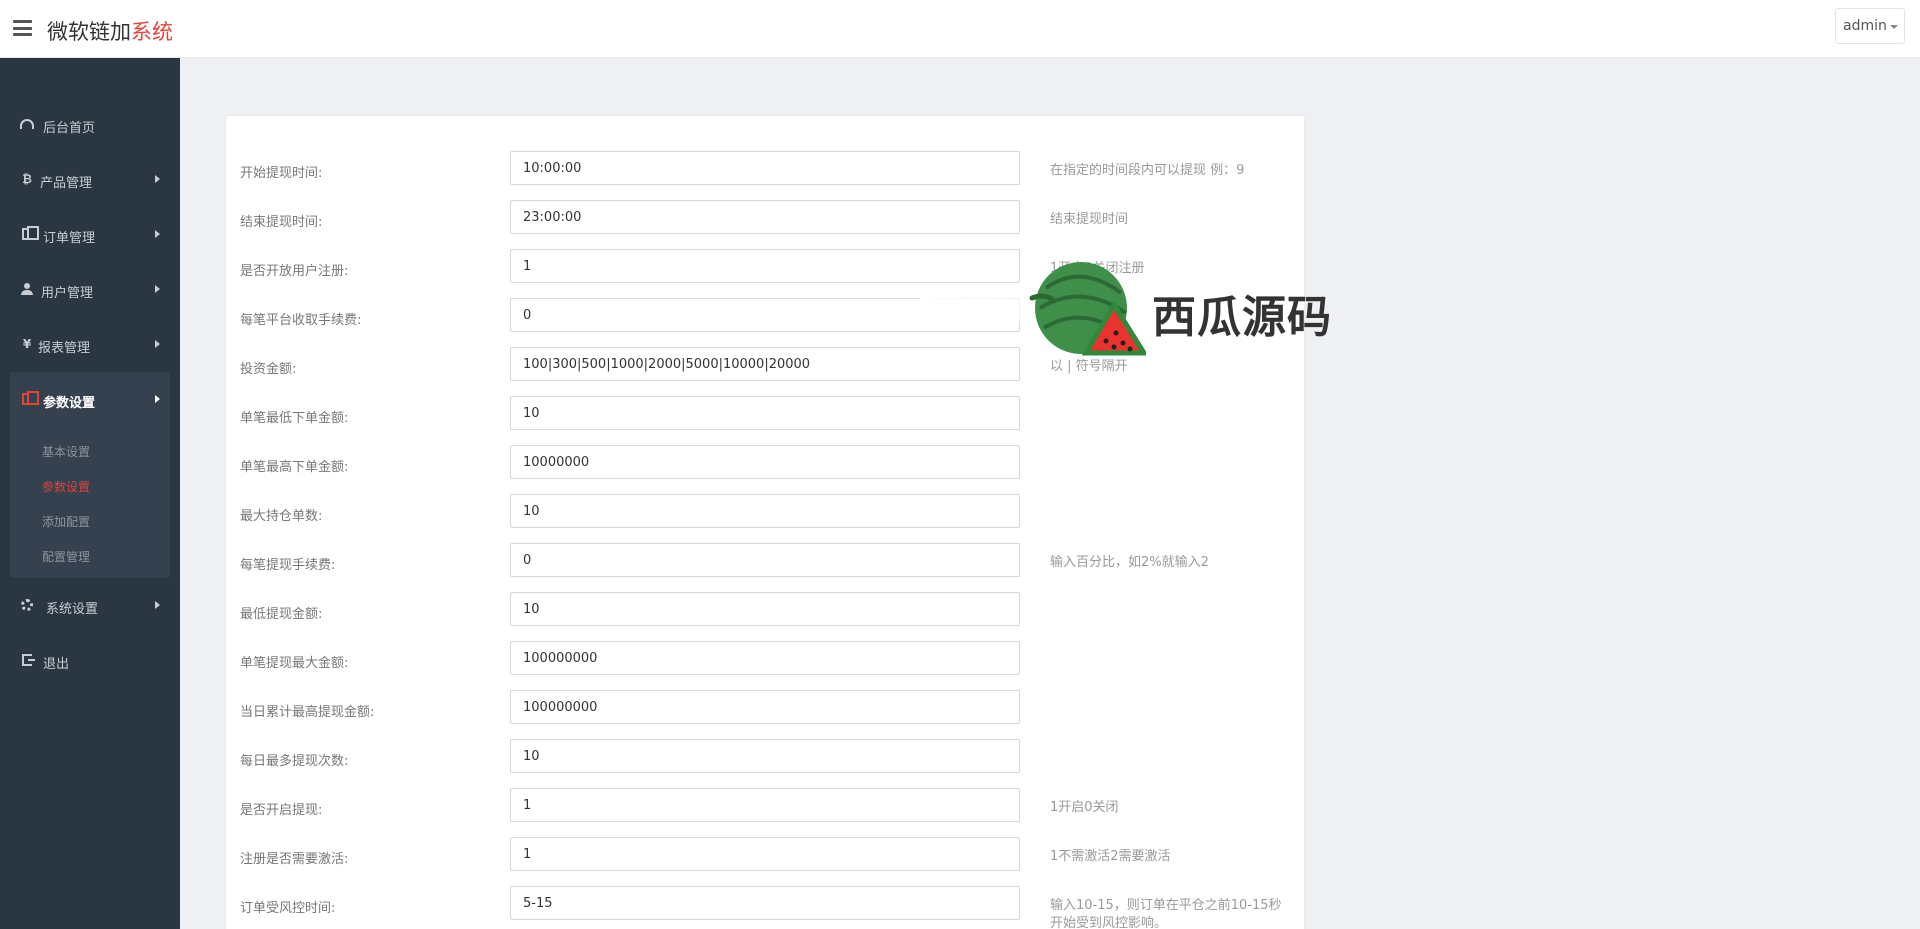 Image resolution: width=1920 pixels, height=929 pixels. I want to click on form-row-enable-withdraw: 是否开启提现: 1开启0关闭, so click(766, 806).